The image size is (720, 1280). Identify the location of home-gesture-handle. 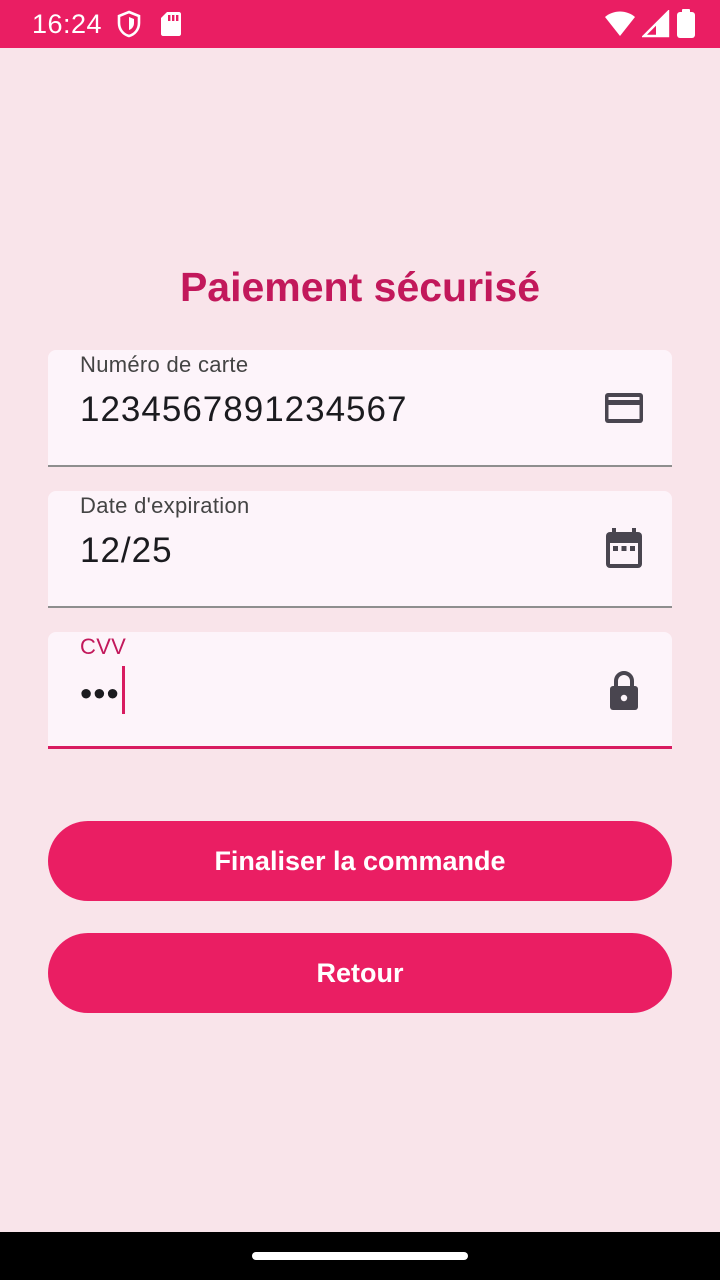
(360, 1256).